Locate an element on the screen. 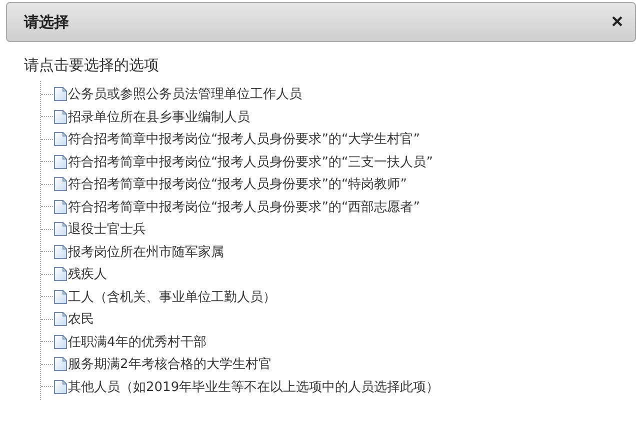  option-item: 报考岗位所在州市随军家属 is located at coordinates (146, 251).